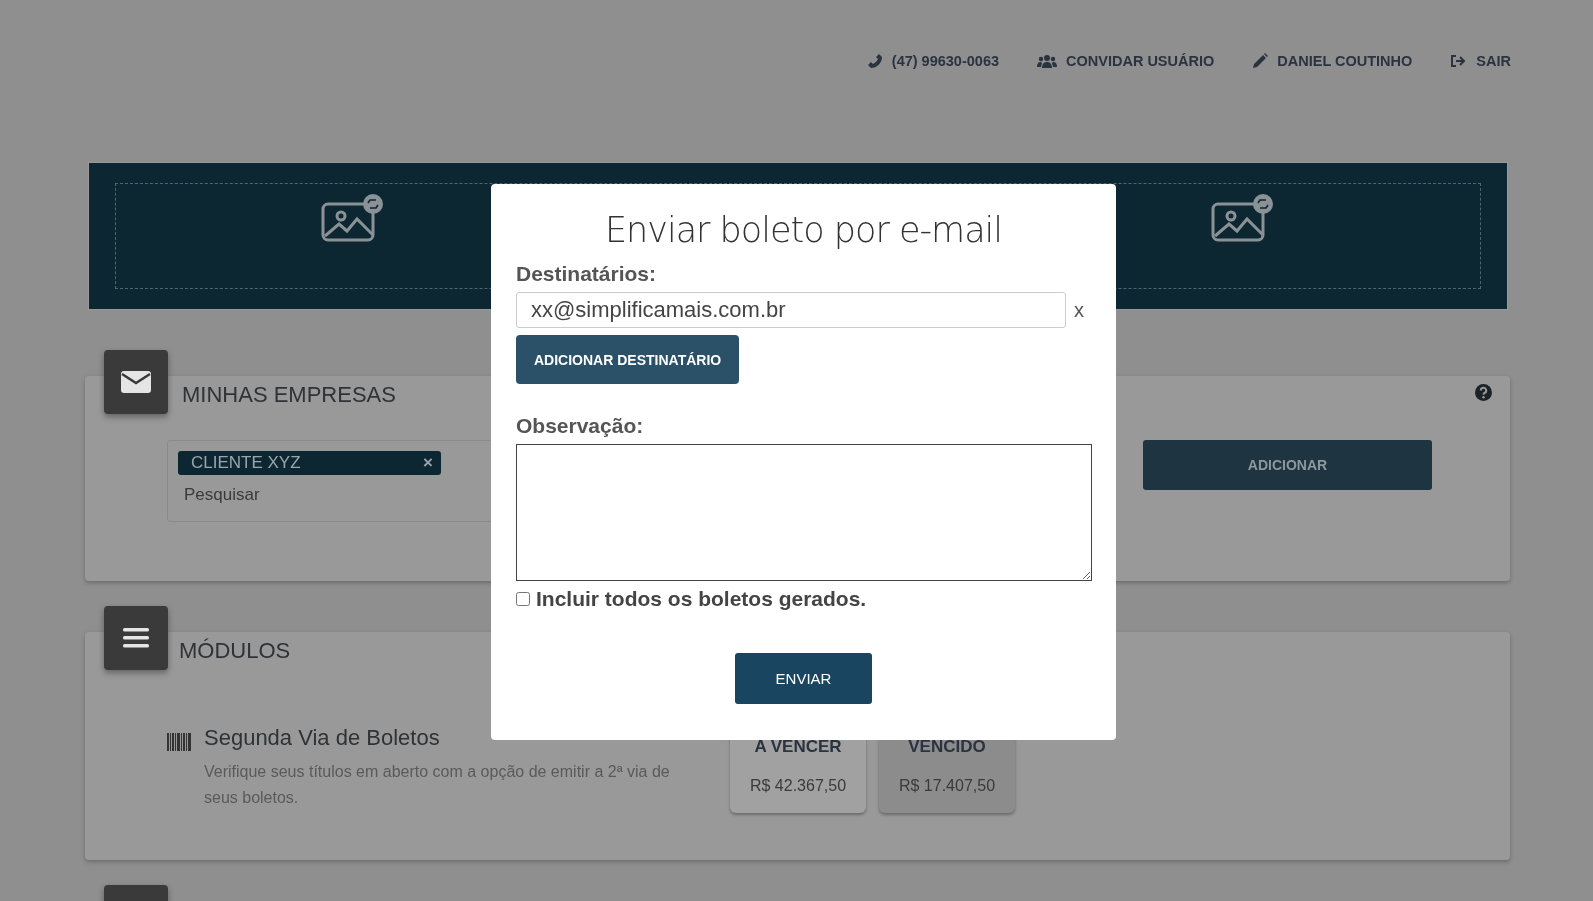 The image size is (1593, 901). Describe the element at coordinates (1480, 61) in the screenshot. I see `nav-link: SAIR` at that location.